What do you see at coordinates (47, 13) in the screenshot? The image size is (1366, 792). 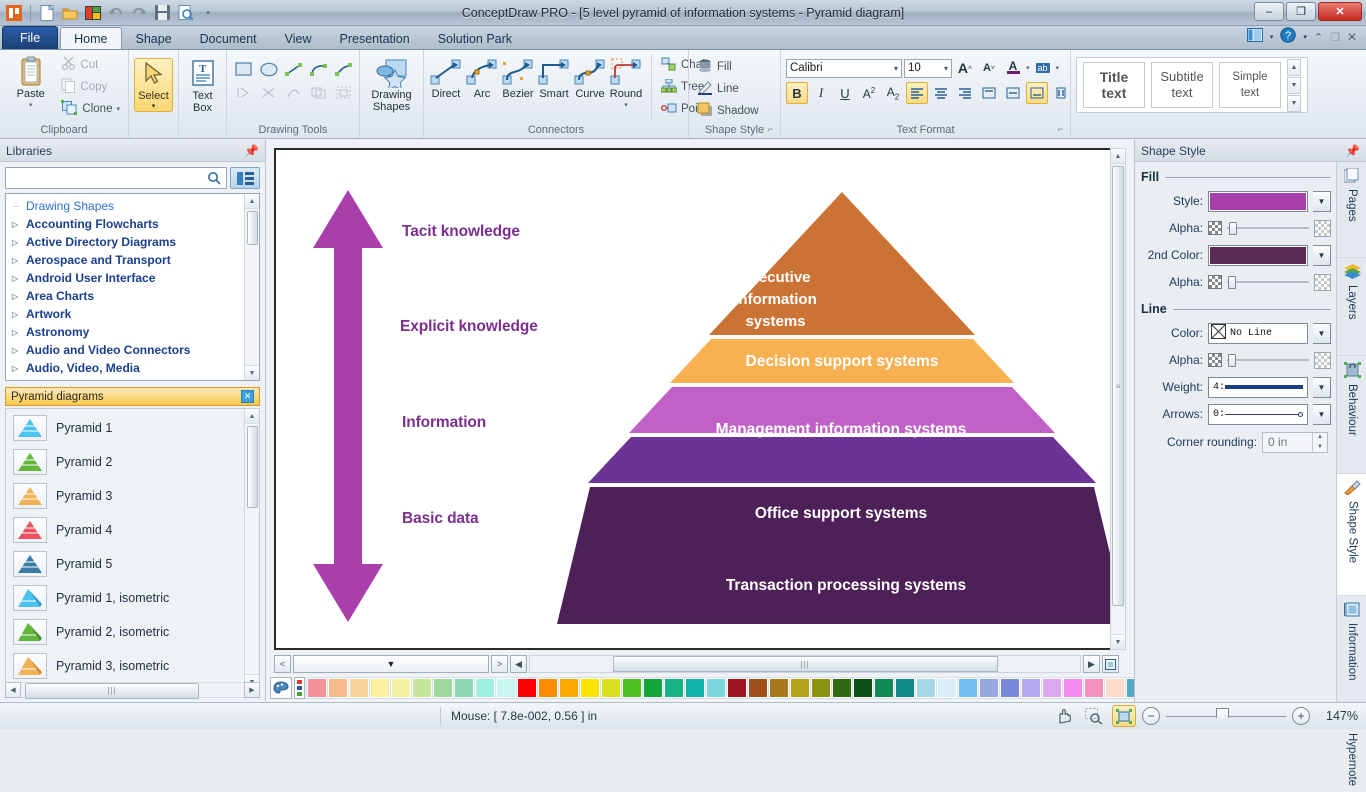 I see `new-document-icon` at bounding box center [47, 13].